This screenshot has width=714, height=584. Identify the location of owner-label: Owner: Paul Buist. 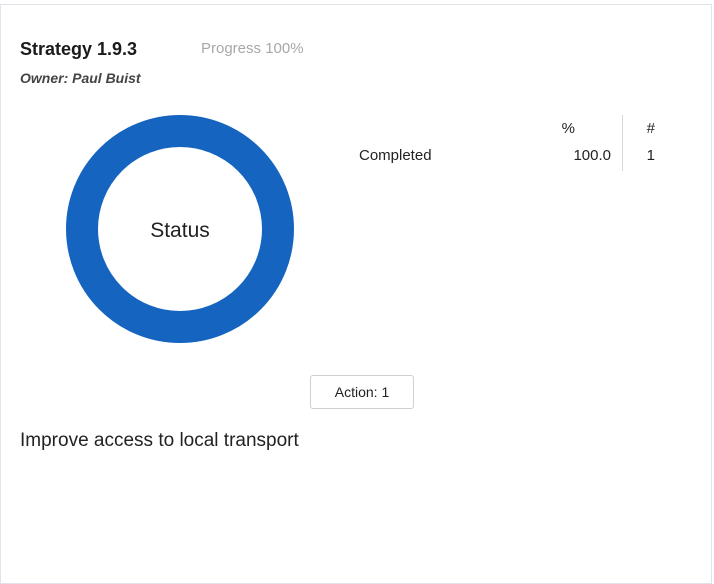
(80, 78).